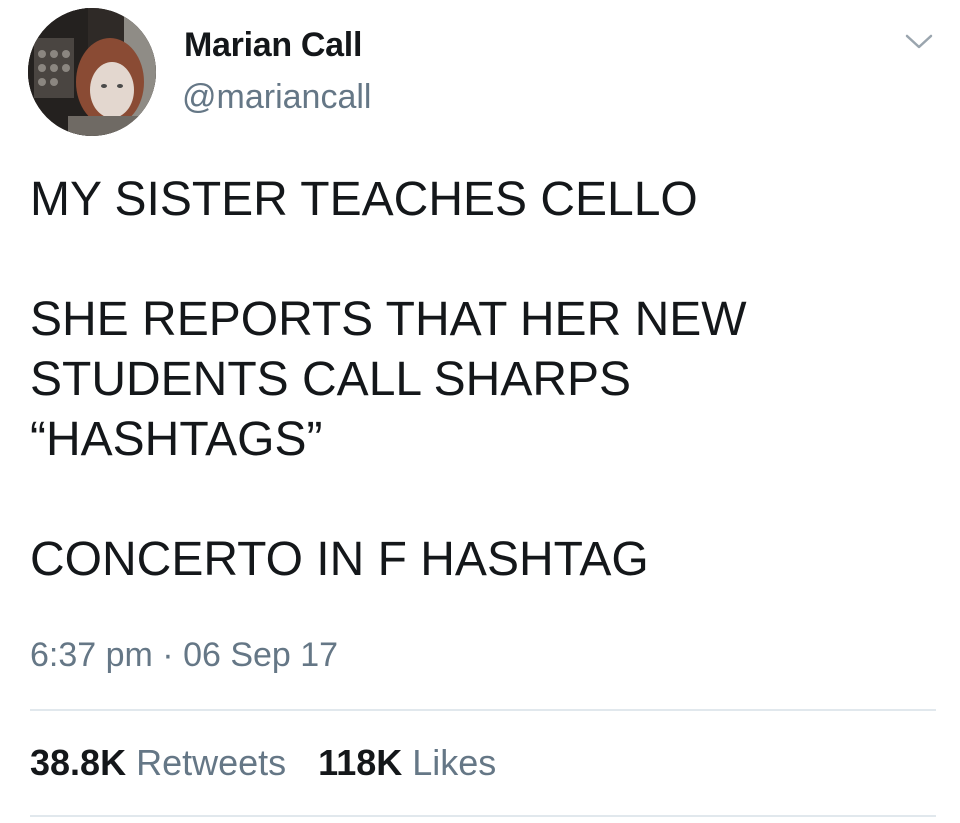  Describe the element at coordinates (339, 559) in the screenshot. I see `tweet-paragraph: CONCERTO IN F HASHTAG` at that location.